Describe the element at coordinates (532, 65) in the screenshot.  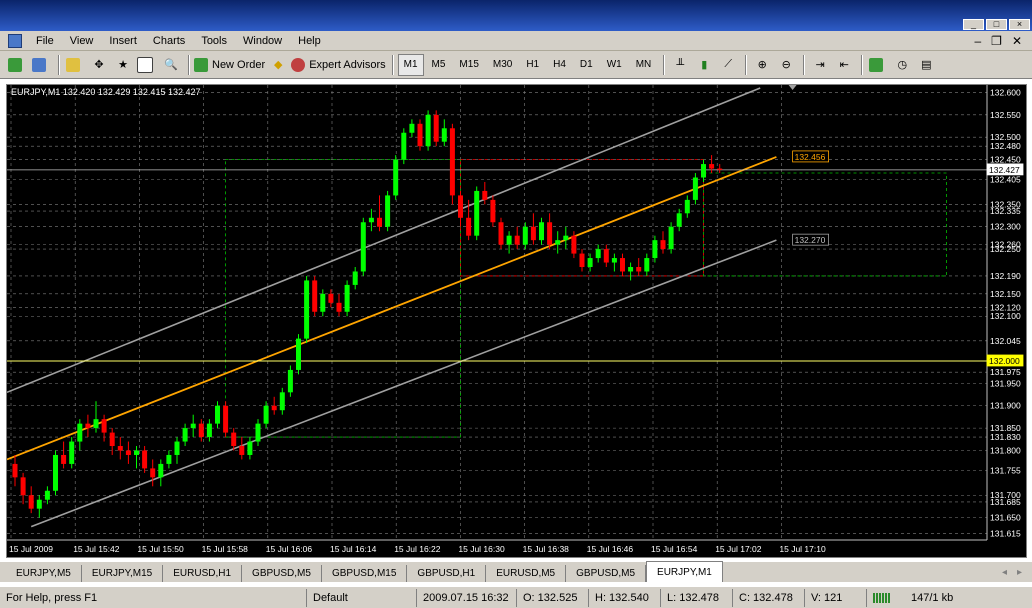
I see `timeframe-h1: H1` at that location.